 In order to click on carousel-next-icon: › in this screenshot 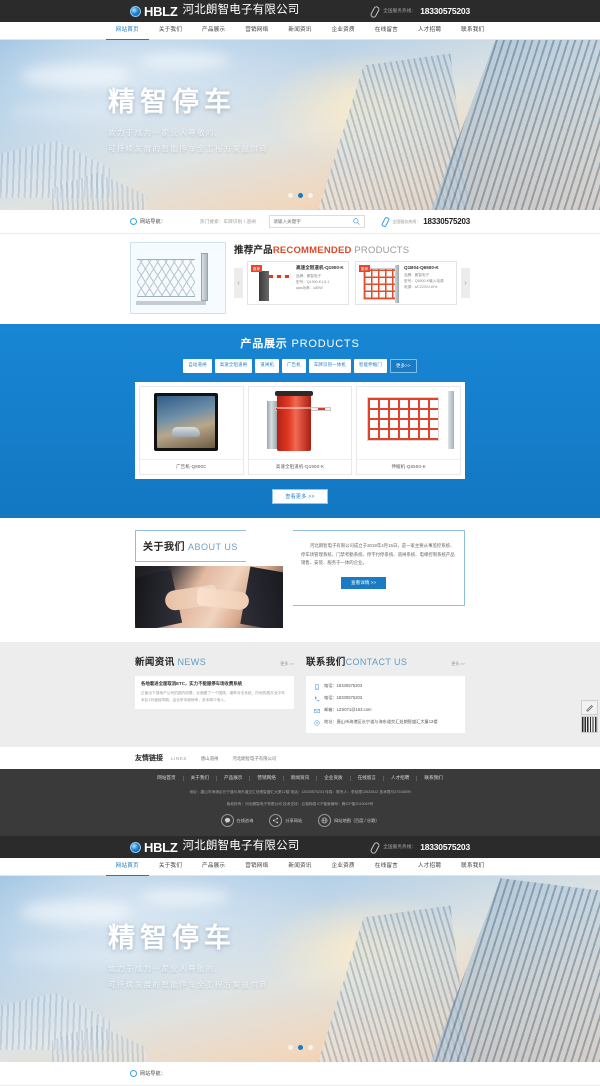, I will do `click(465, 283)`.